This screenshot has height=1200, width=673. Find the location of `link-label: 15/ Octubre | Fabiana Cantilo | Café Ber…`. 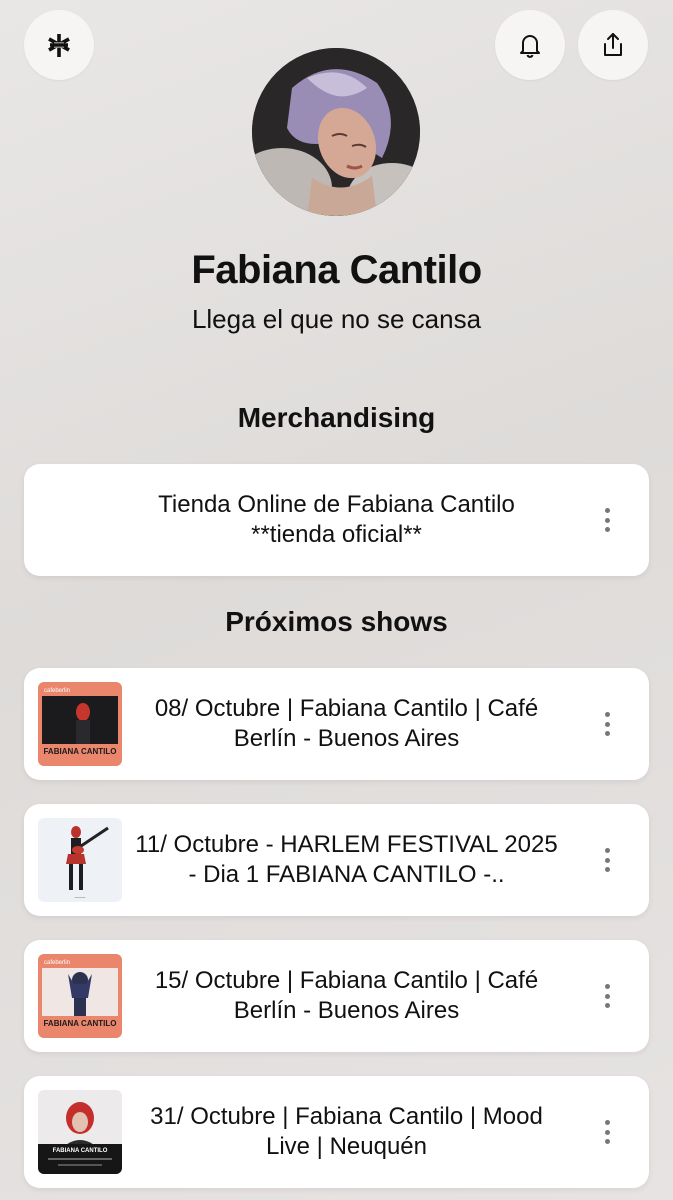

link-label: 15/ Octubre | Fabiana Cantilo | Café Ber… is located at coordinates (346, 995).